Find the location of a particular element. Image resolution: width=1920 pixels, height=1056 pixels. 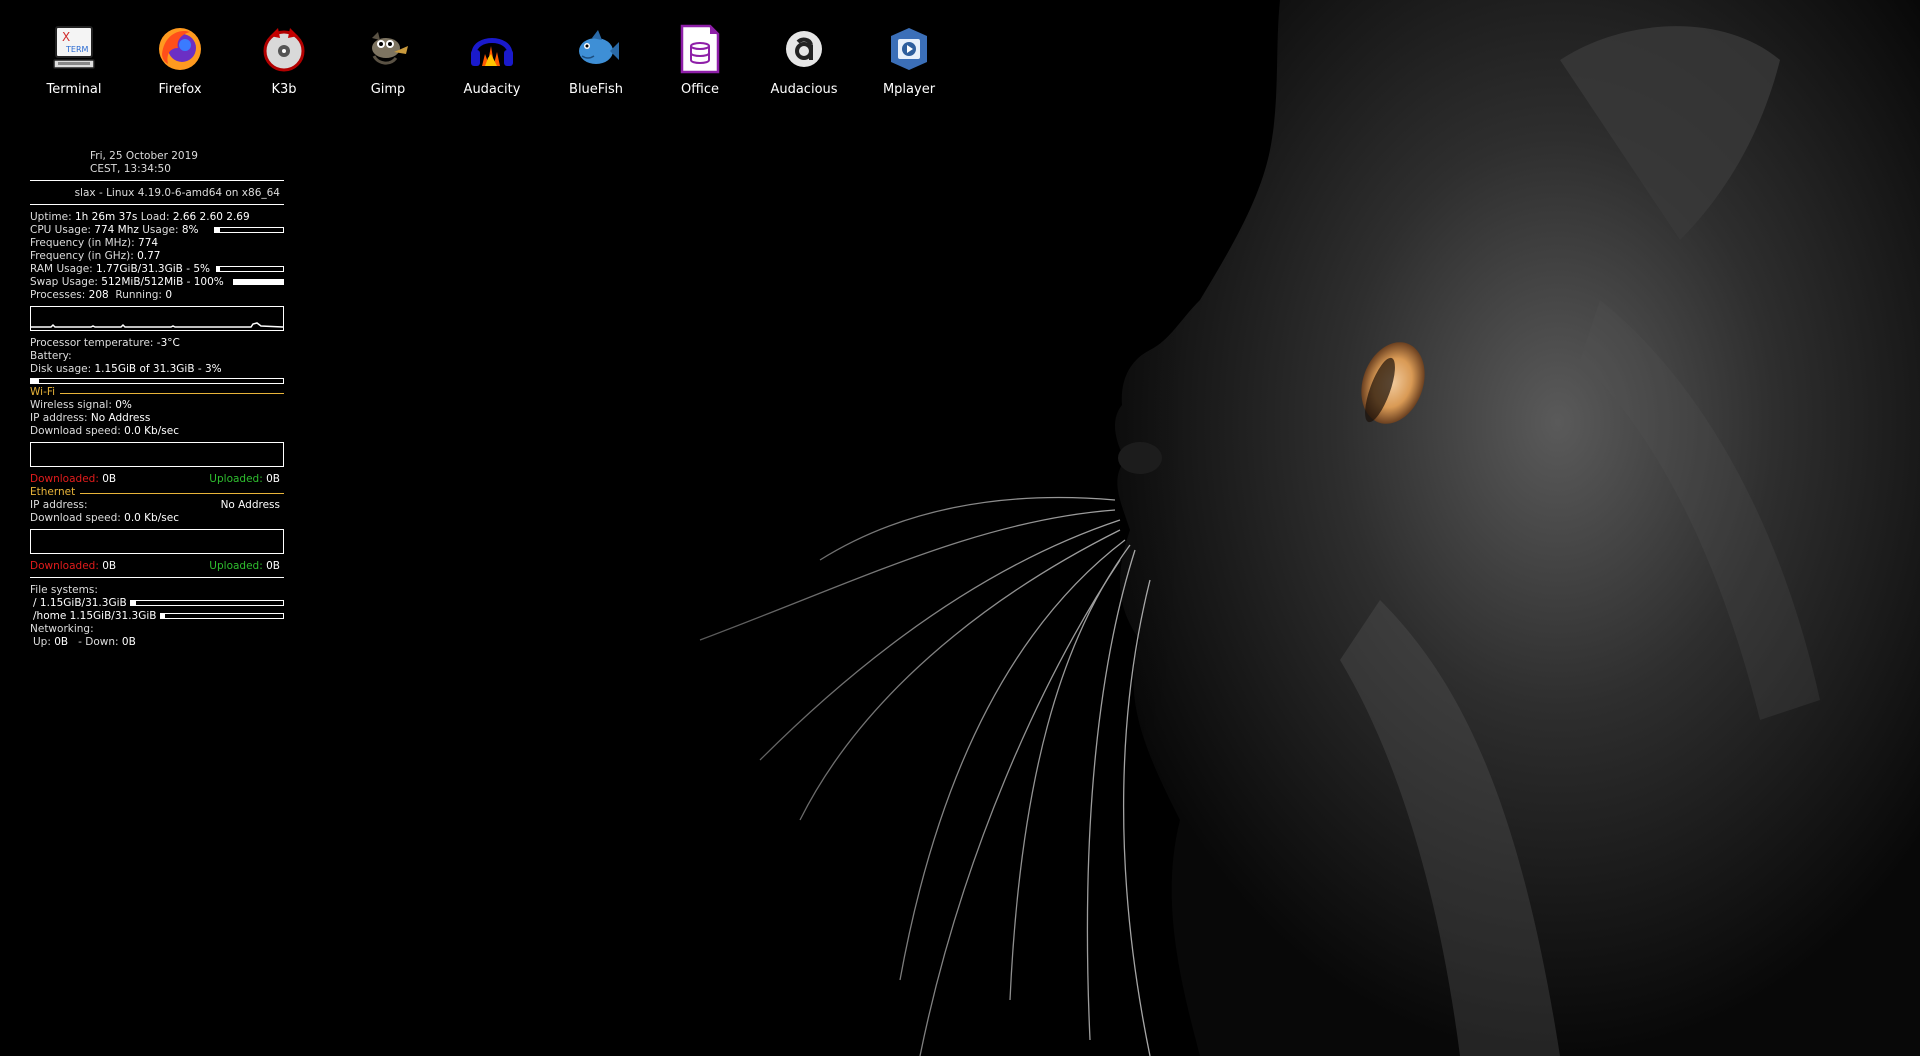

temp-value: -3°C is located at coordinates (168, 343).